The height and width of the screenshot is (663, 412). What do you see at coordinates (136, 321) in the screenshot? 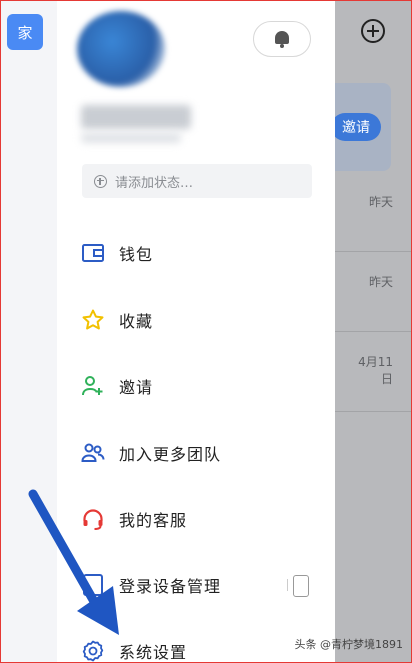
I see `menu-label: 收藏` at bounding box center [136, 321].